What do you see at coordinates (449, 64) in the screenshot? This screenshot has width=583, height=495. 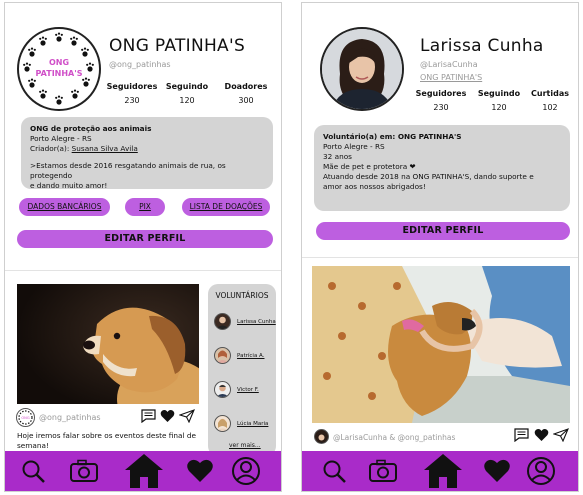 I see `profile-handle: @LarisaCunha` at bounding box center [449, 64].